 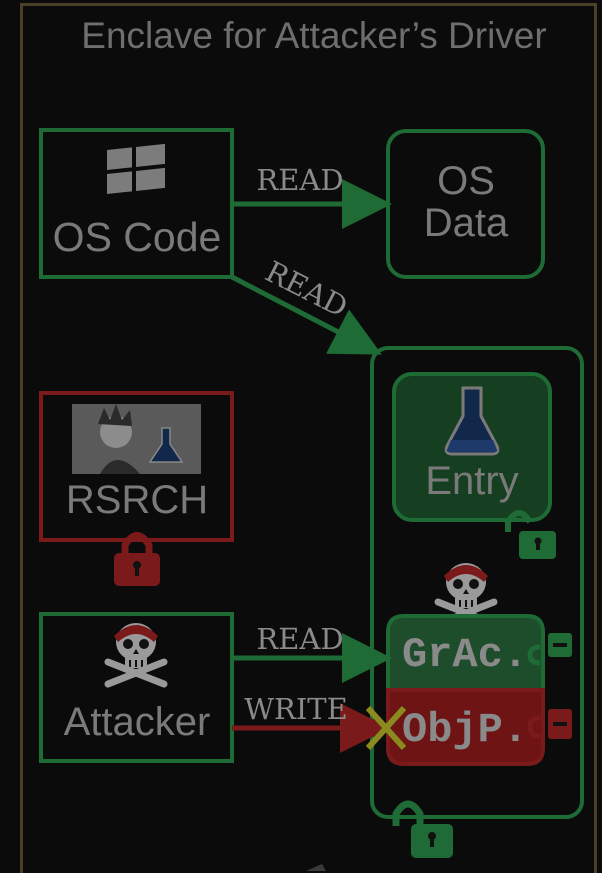 What do you see at coordinates (136, 168) in the screenshot?
I see `windows-logo-icon` at bounding box center [136, 168].